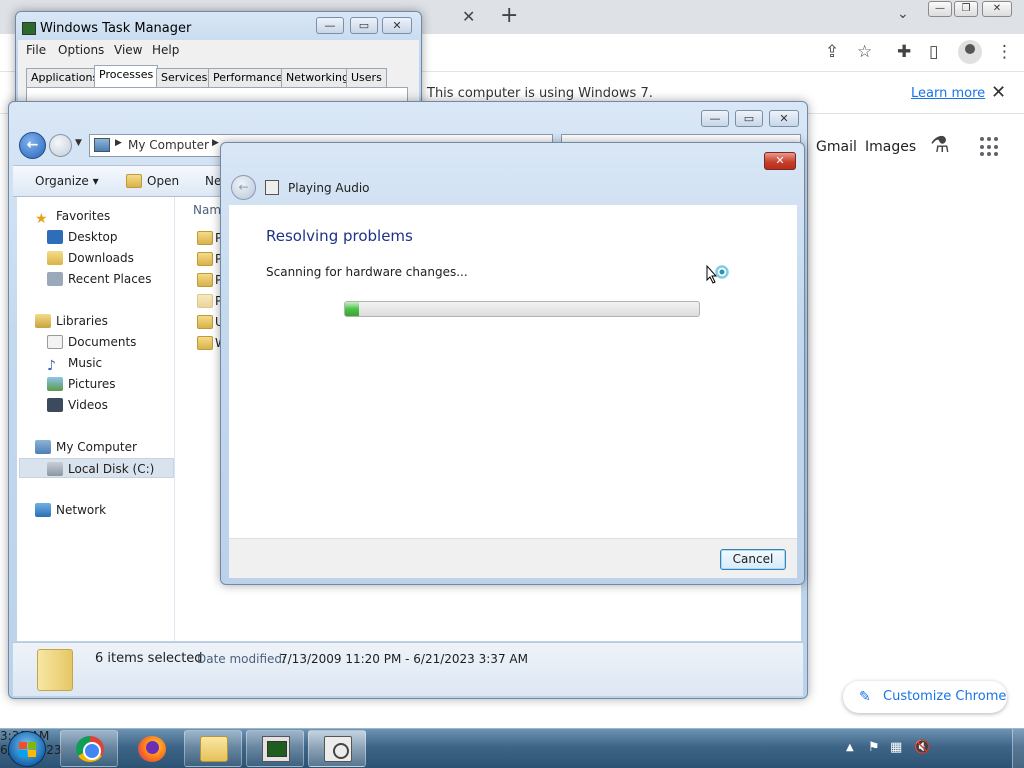 This screenshot has height=768, width=1024. What do you see at coordinates (218, 50) in the screenshot?
I see `menu-bar: File Options View Help` at bounding box center [218, 50].